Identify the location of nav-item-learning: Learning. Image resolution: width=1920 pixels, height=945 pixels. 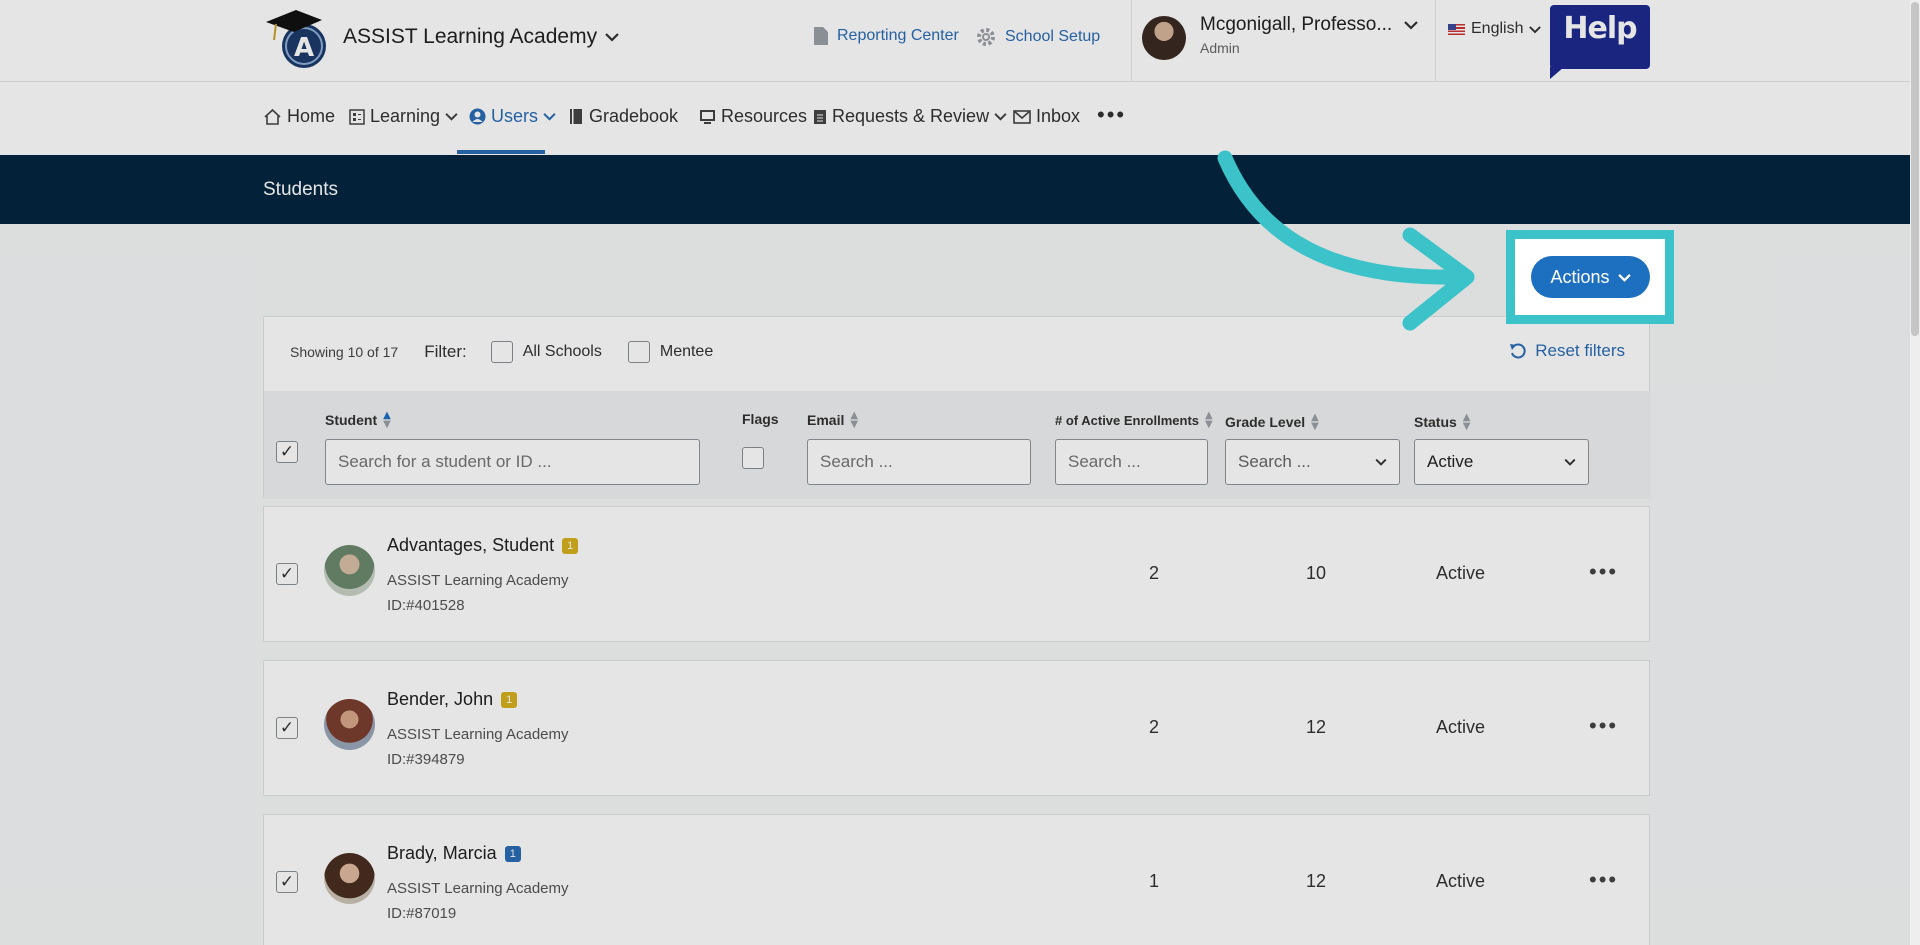
(403, 116).